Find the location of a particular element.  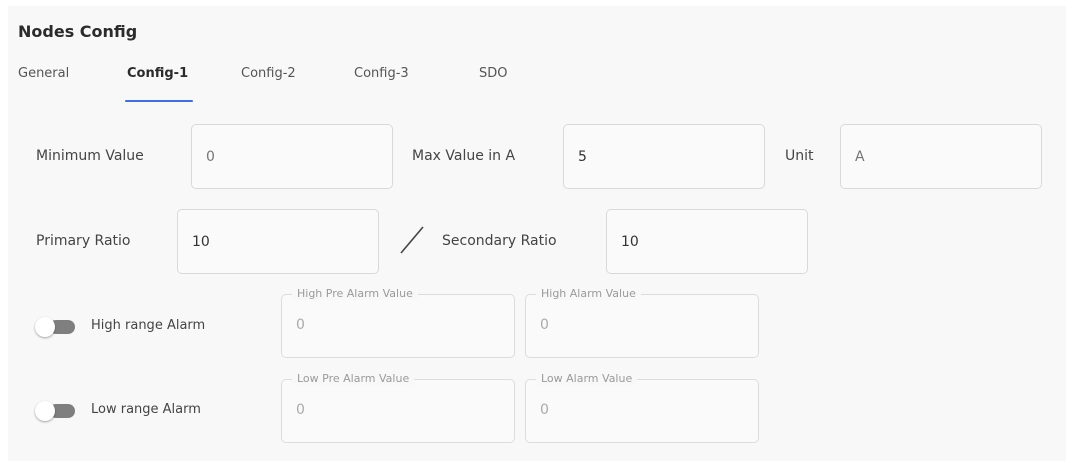

primary-ratio-input is located at coordinates (278, 241).